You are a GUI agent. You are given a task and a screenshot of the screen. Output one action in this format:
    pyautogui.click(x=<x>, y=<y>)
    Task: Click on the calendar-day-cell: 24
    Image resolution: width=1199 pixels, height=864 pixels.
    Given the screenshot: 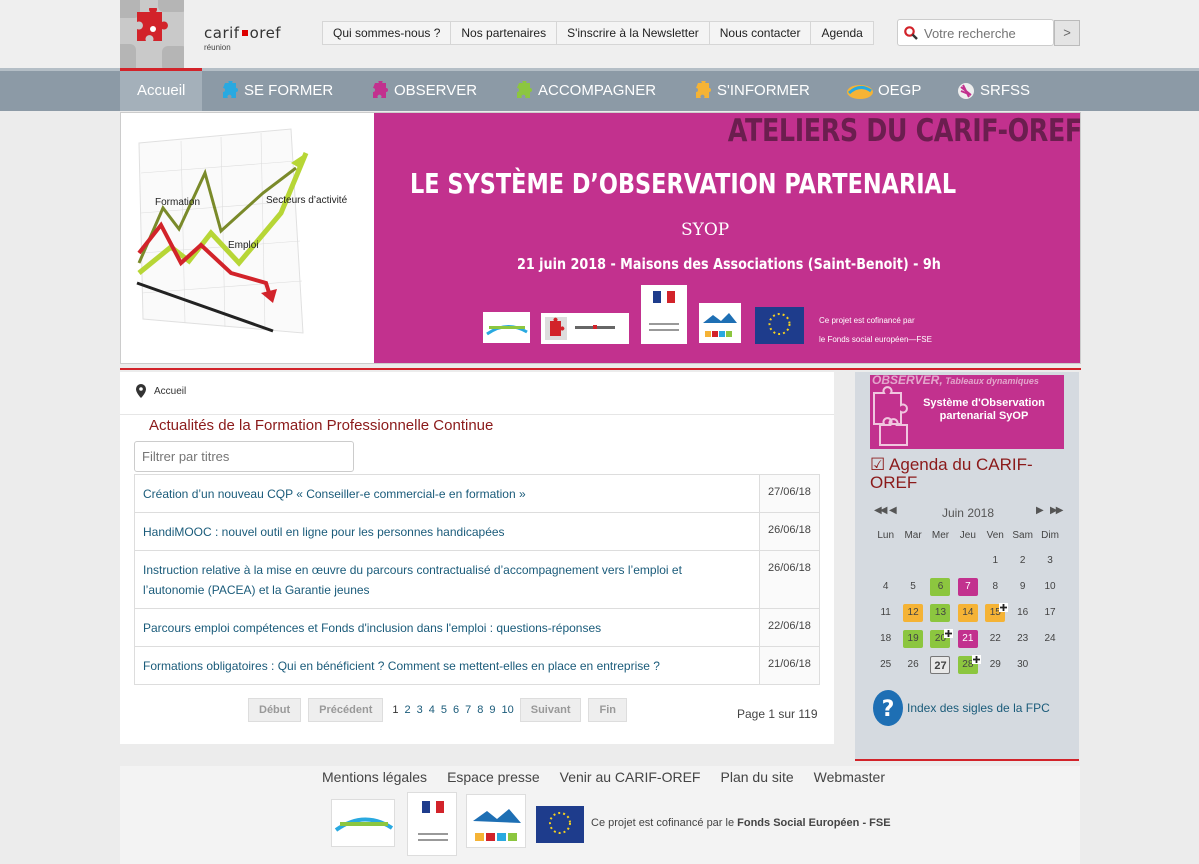 What is the action you would take?
    pyautogui.click(x=1049, y=639)
    